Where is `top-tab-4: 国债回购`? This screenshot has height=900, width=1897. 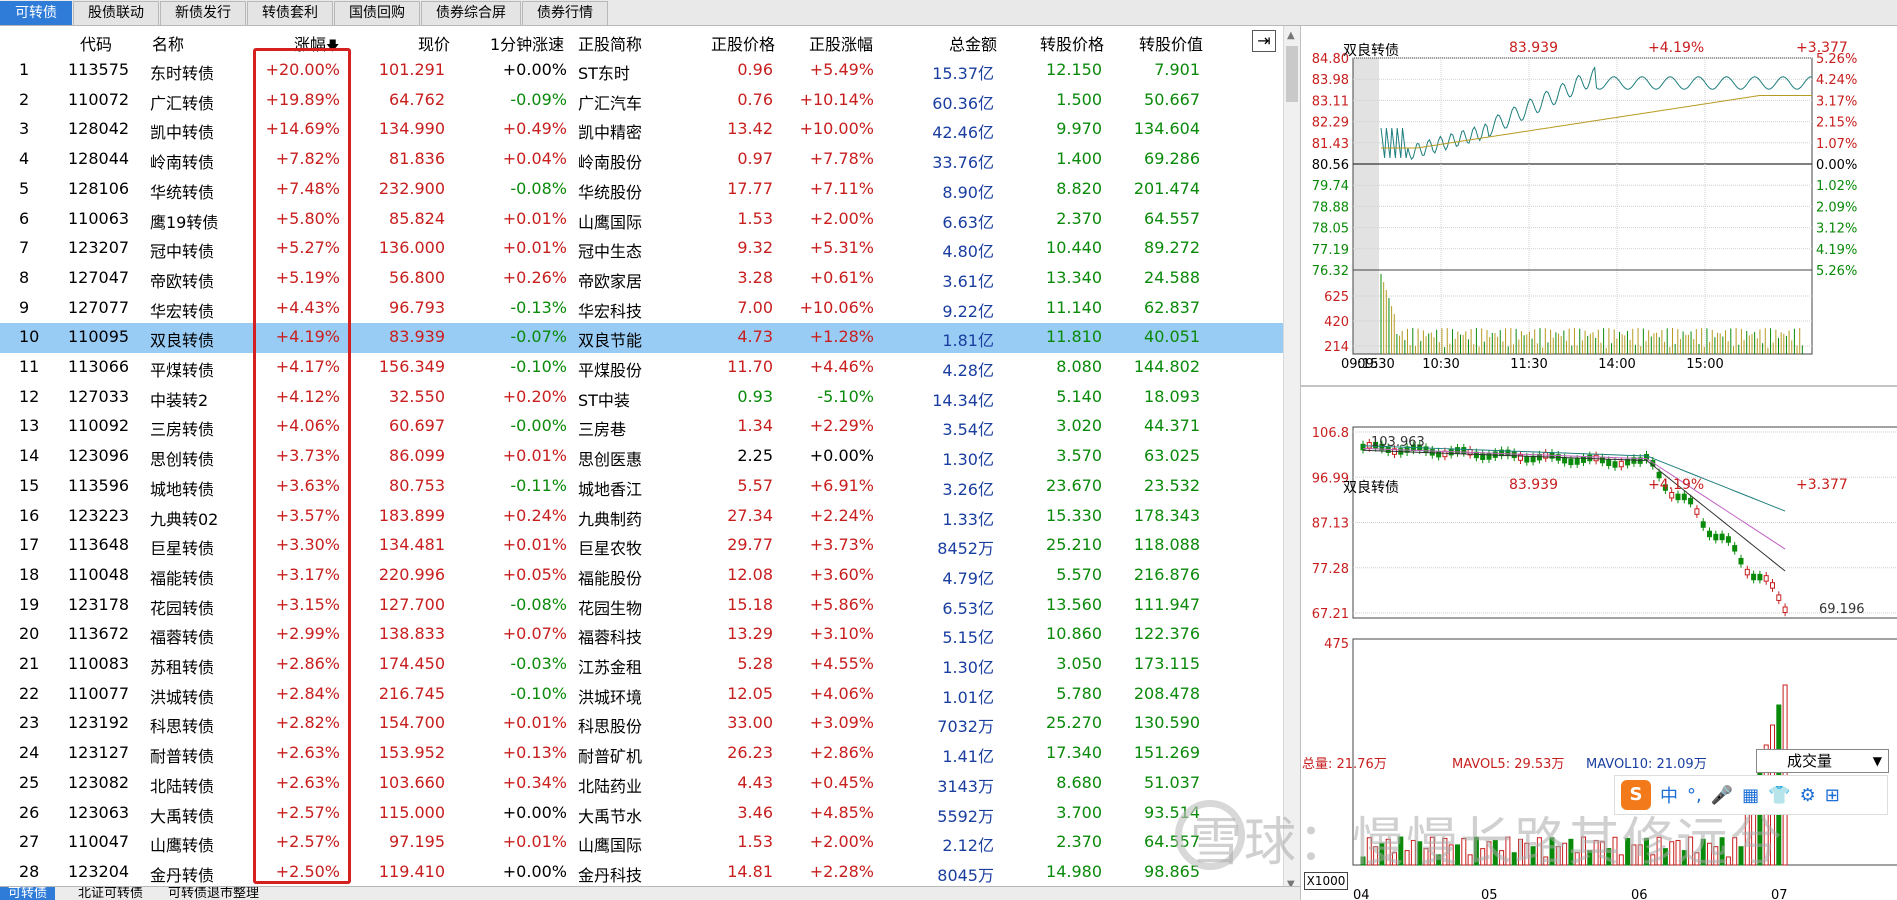 top-tab-4: 国债回购 is located at coordinates (377, 13).